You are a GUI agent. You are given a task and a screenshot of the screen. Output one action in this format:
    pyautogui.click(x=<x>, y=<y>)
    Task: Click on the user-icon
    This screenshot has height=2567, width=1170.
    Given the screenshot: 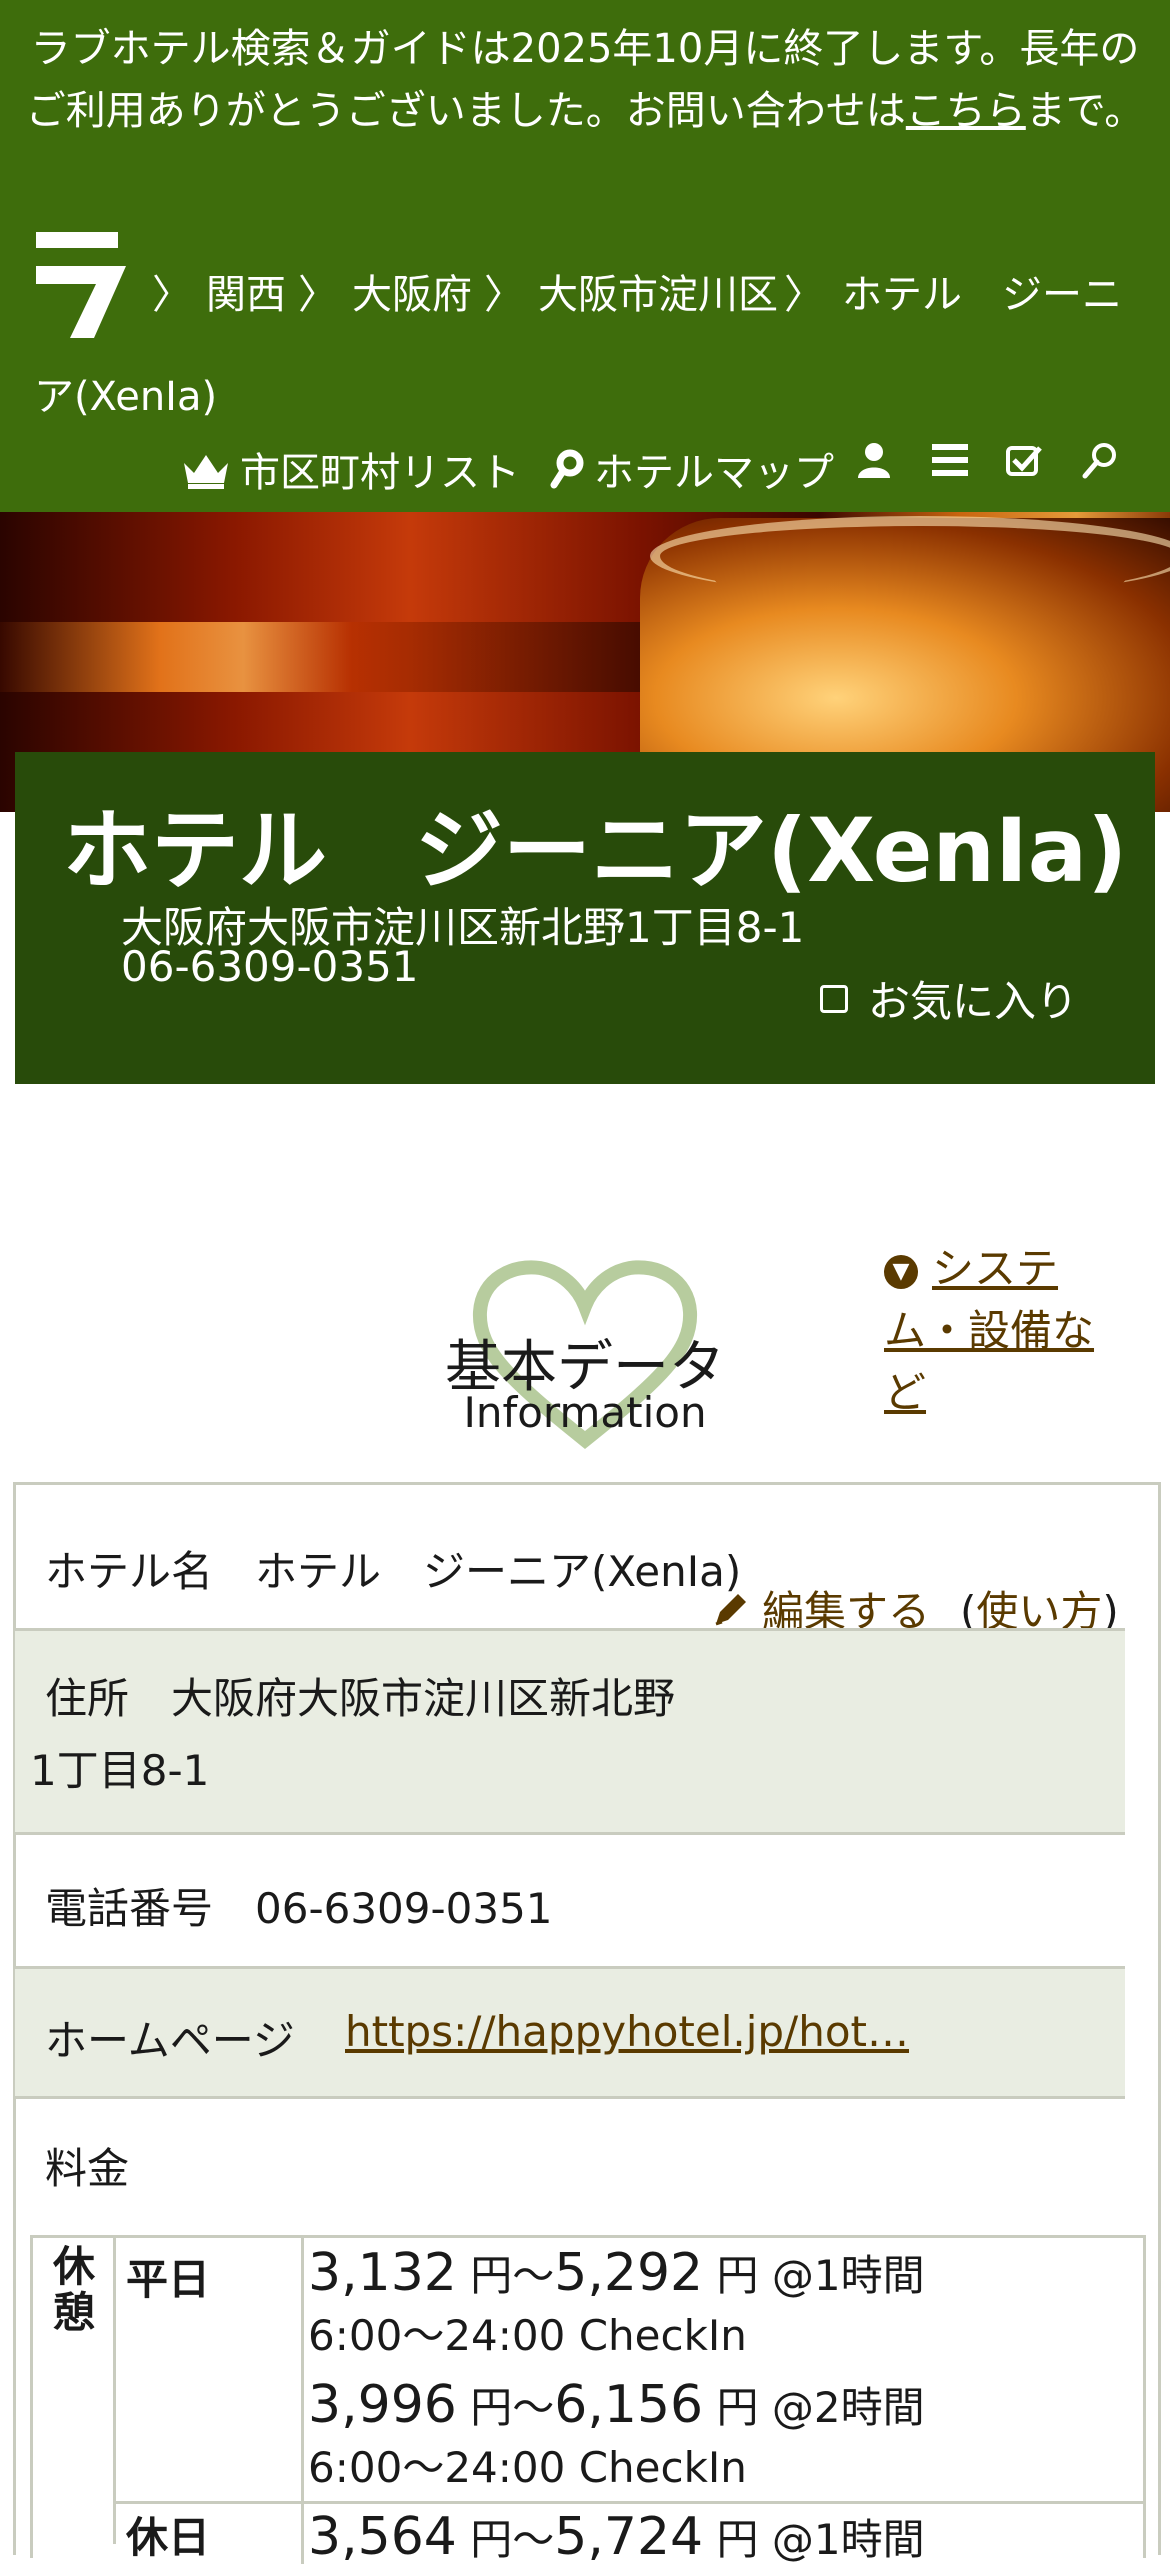 What is the action you would take?
    pyautogui.click(x=874, y=460)
    